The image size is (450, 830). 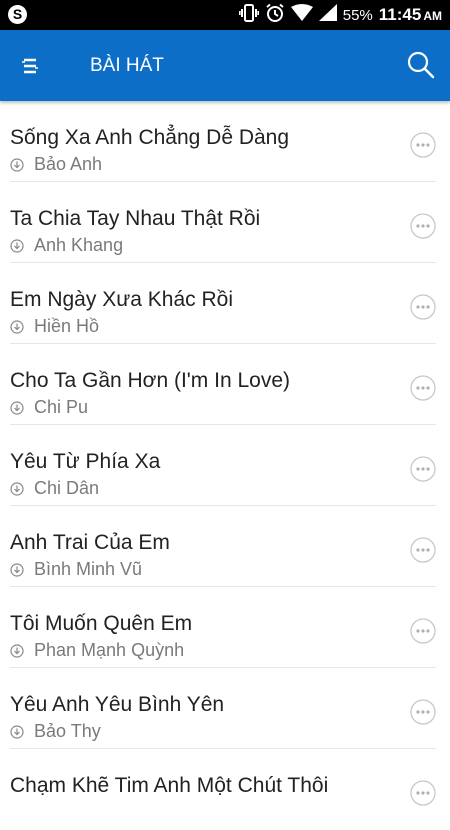 I want to click on song-row: Yêu Anh Yêu Bình Yên Bảo Thy, so click(x=225, y=708).